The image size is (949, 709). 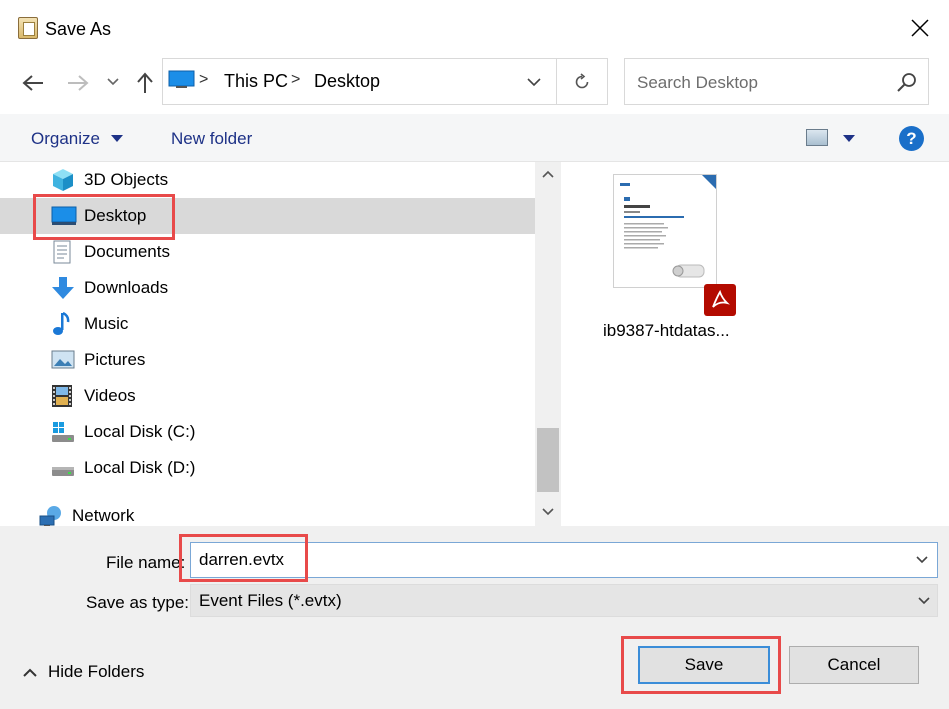 What do you see at coordinates (347, 81) in the screenshot?
I see `breadcrumb-desktop: Desktop` at bounding box center [347, 81].